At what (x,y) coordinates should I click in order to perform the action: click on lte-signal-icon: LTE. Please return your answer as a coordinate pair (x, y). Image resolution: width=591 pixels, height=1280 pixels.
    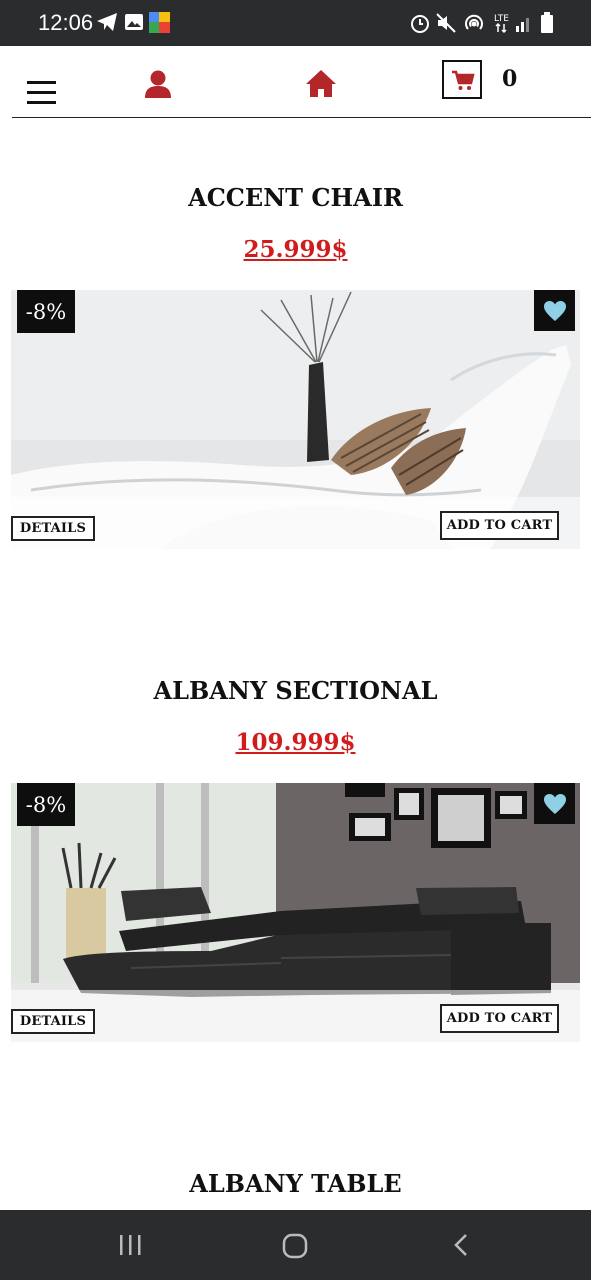
    Looking at the image, I should click on (511, 24).